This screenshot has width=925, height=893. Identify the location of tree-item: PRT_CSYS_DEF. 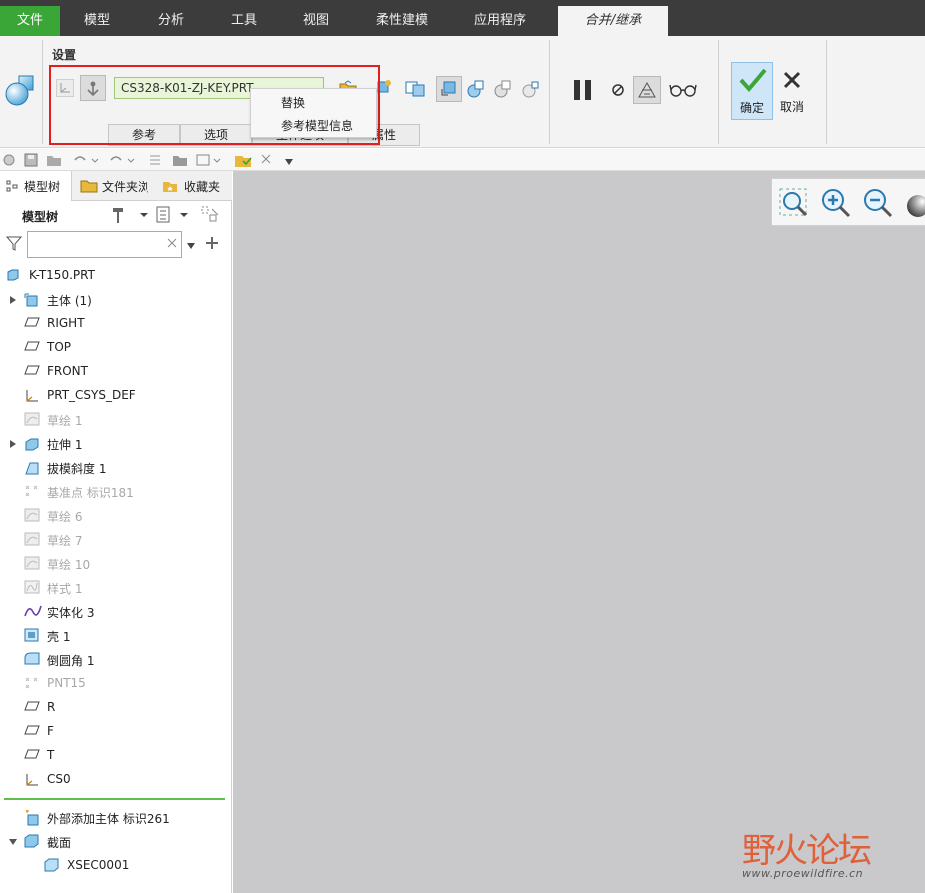
(115, 395).